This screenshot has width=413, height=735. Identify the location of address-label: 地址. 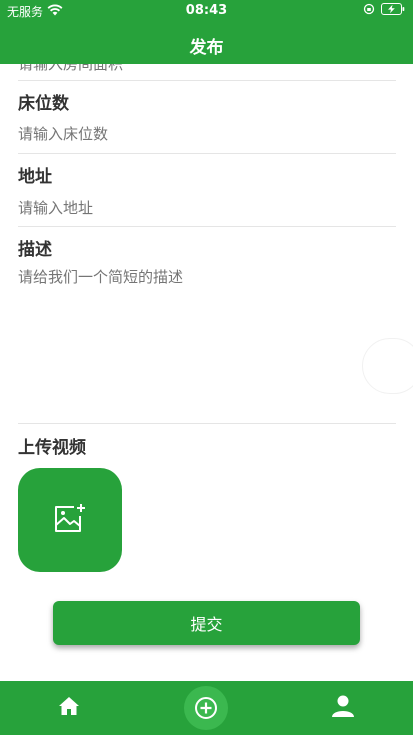
(35, 177).